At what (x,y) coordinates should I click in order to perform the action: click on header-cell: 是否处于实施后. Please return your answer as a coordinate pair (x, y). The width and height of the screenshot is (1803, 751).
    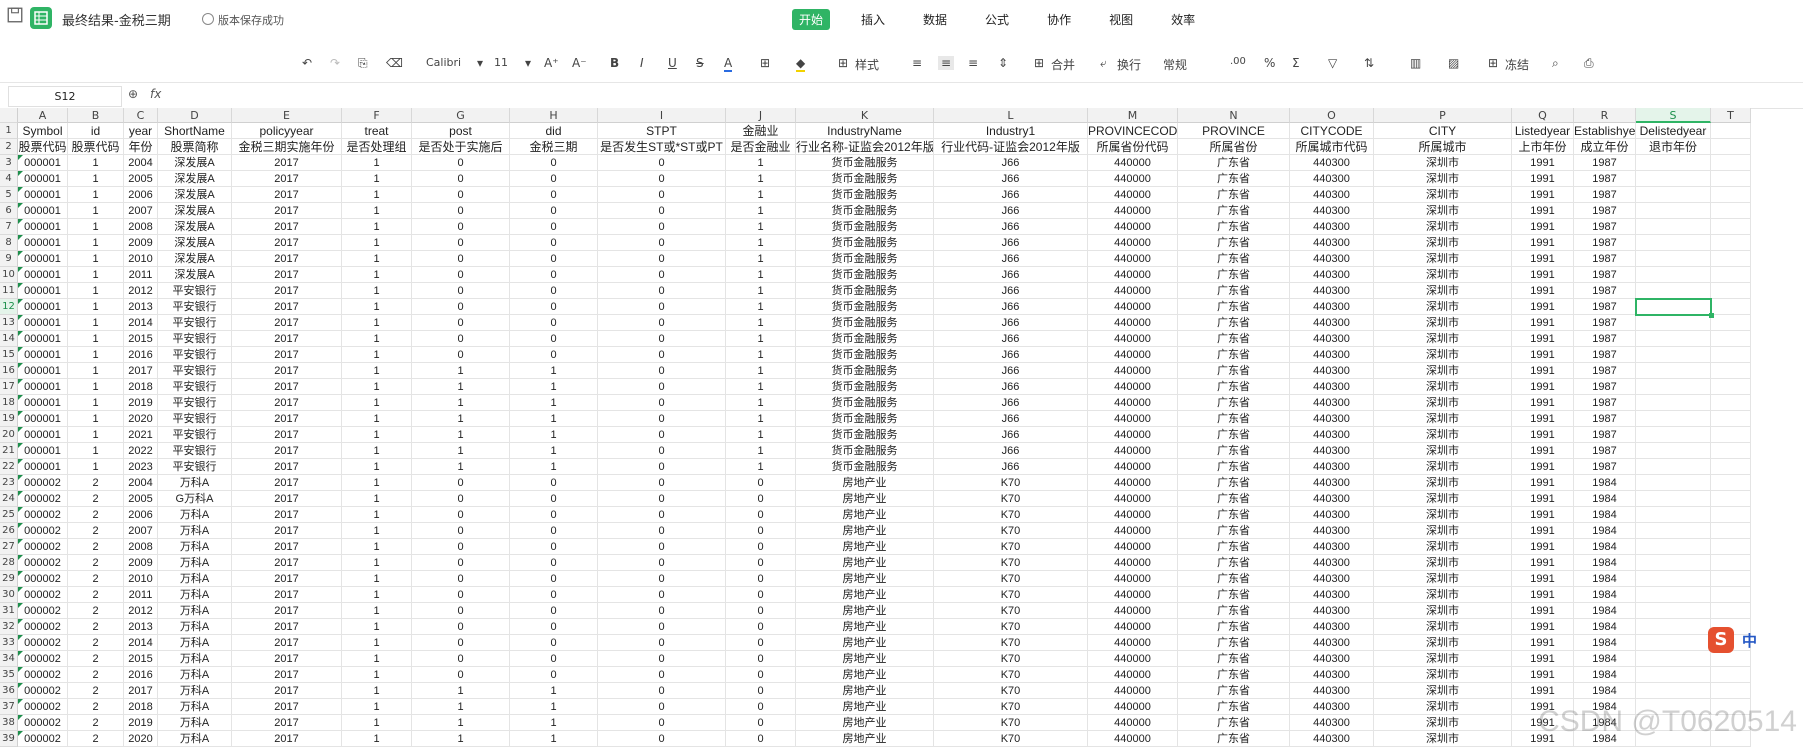
    Looking at the image, I should click on (461, 147).